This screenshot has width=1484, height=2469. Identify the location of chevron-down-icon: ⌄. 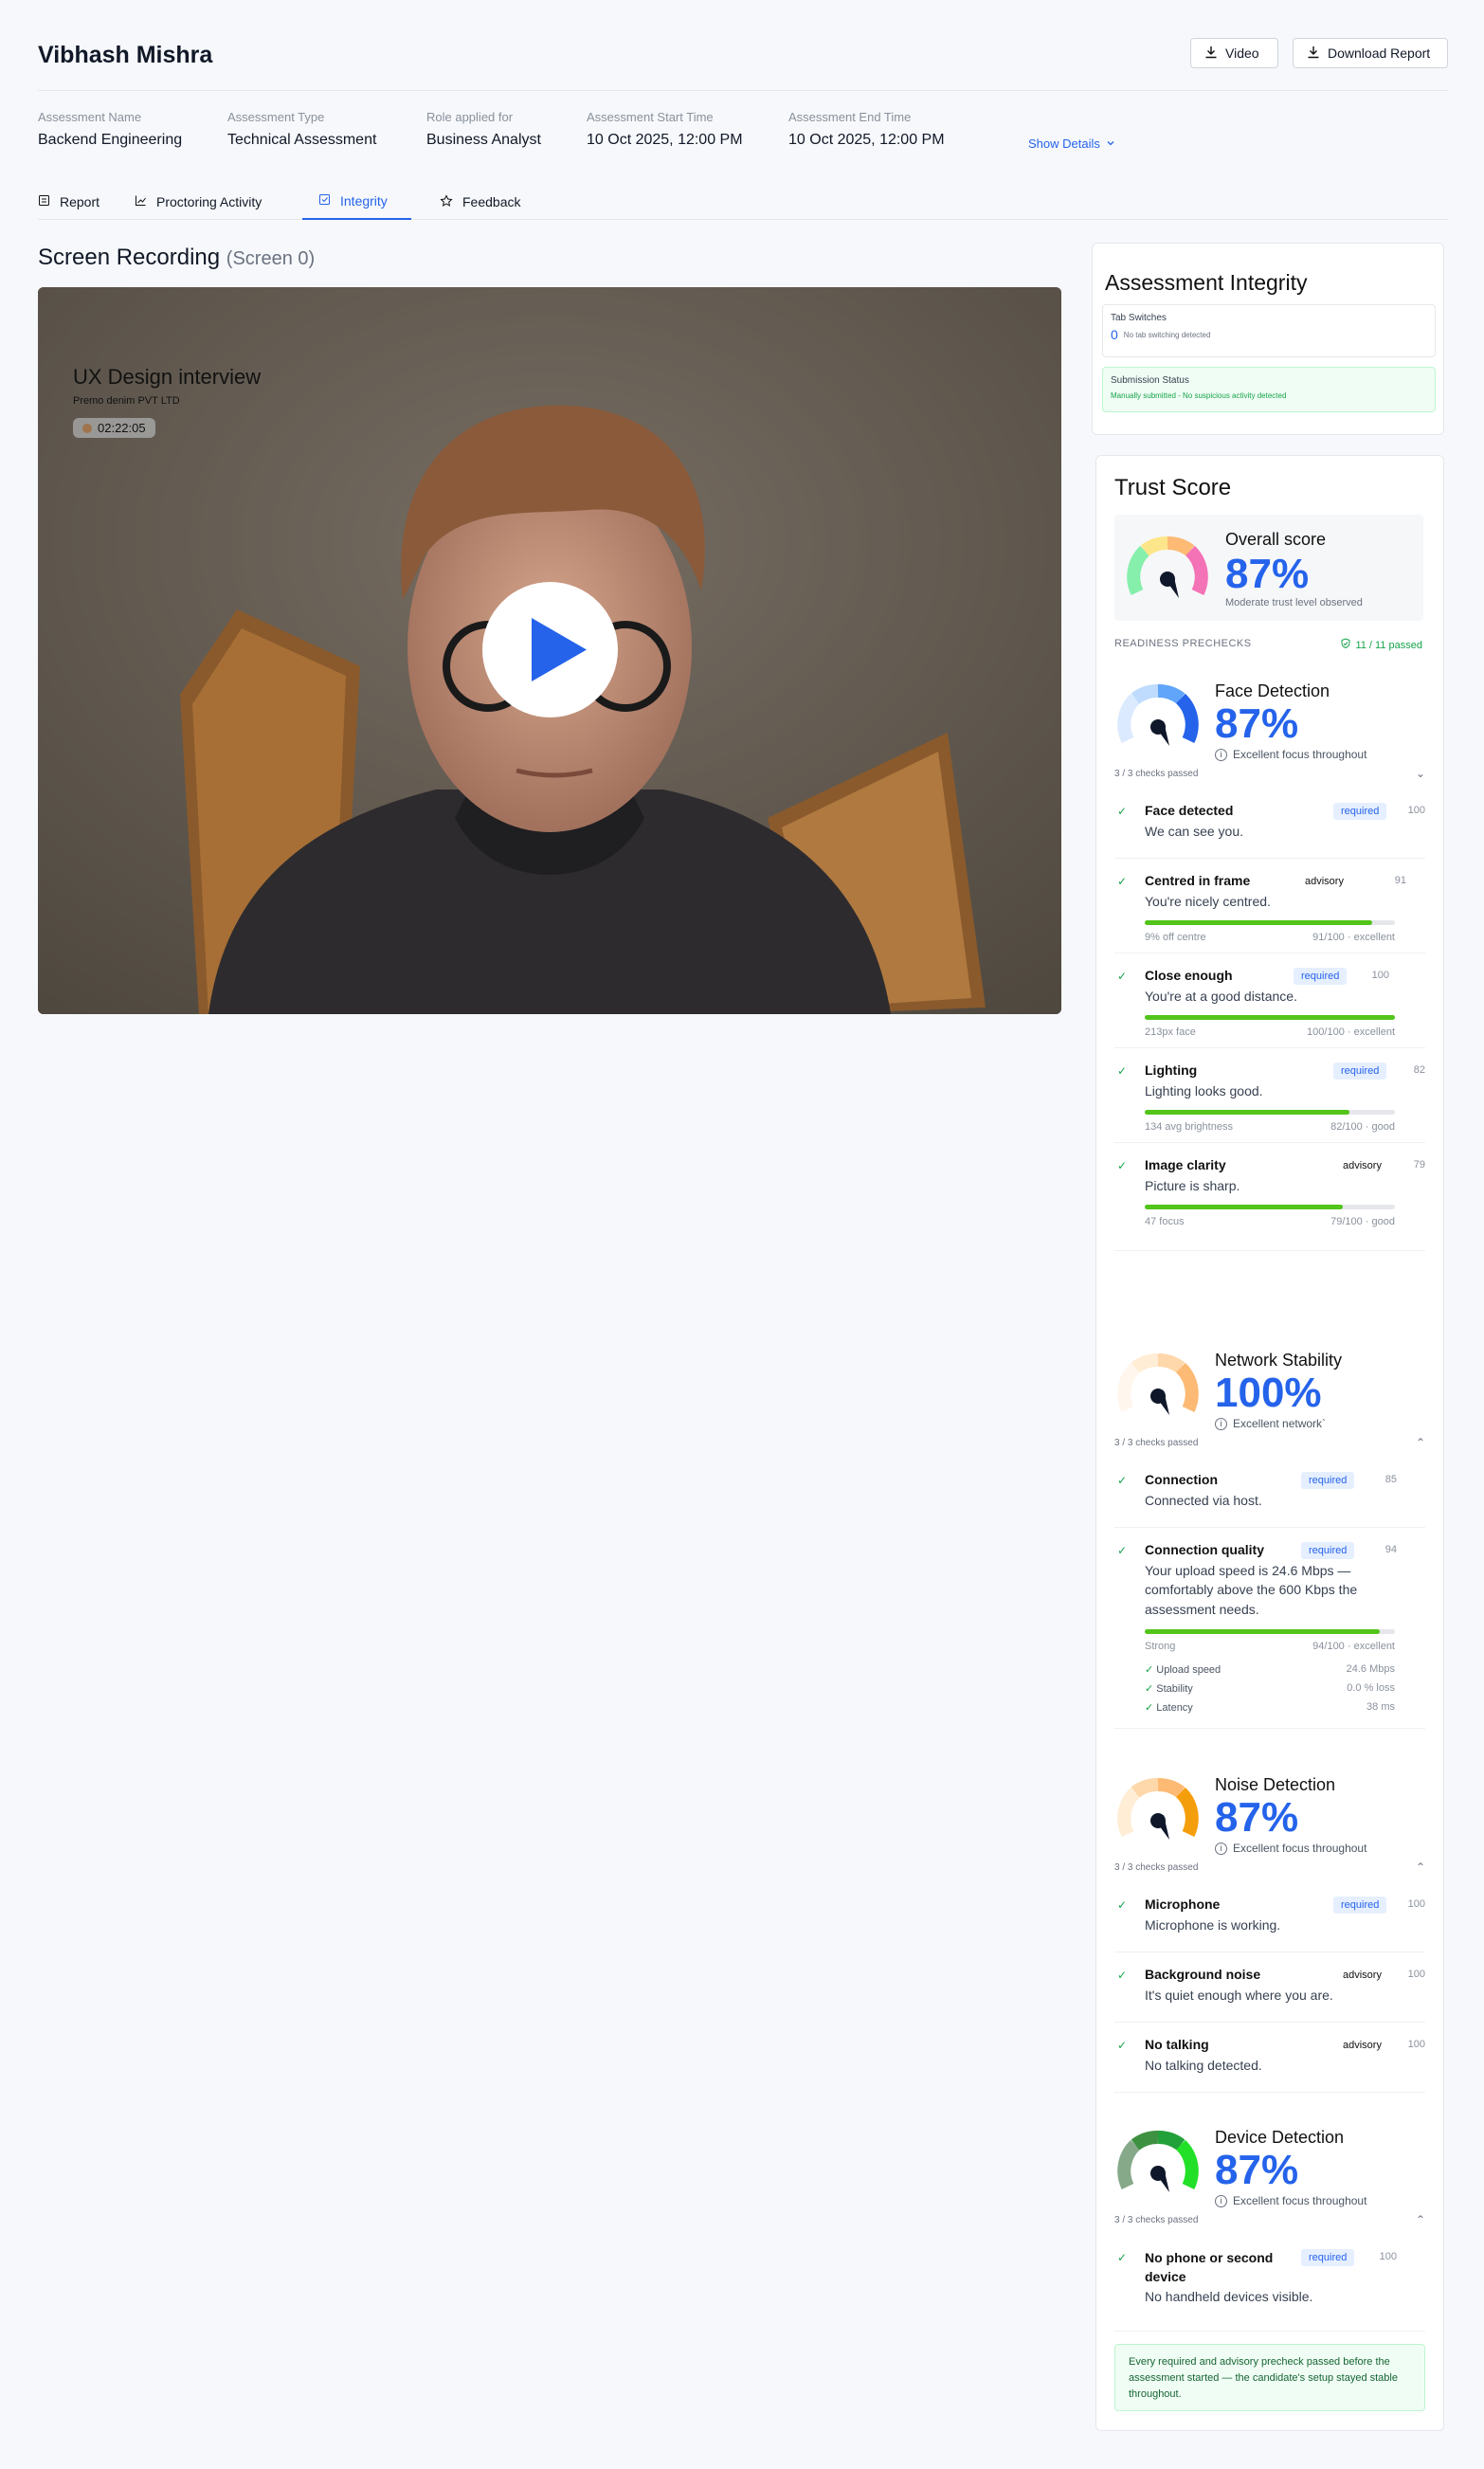
(1420, 774).